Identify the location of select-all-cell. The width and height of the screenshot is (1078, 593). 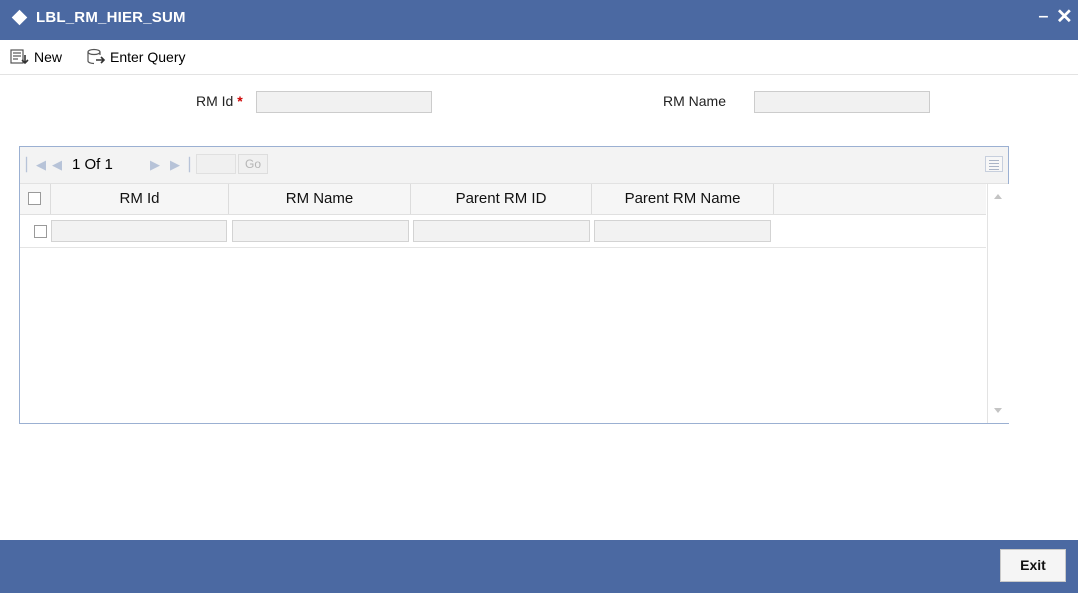
(35, 199).